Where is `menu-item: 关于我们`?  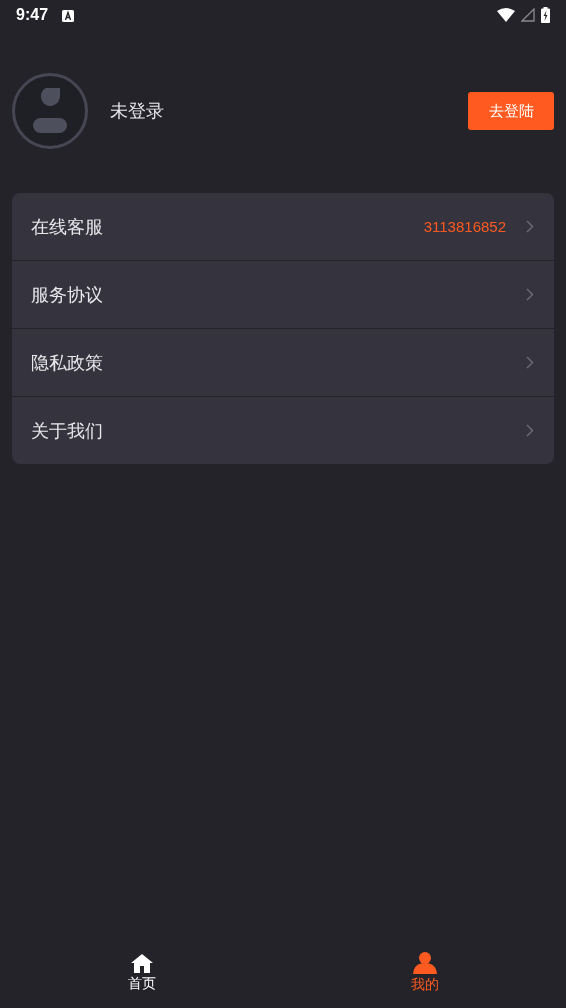
menu-item: 关于我们 is located at coordinates (283, 430).